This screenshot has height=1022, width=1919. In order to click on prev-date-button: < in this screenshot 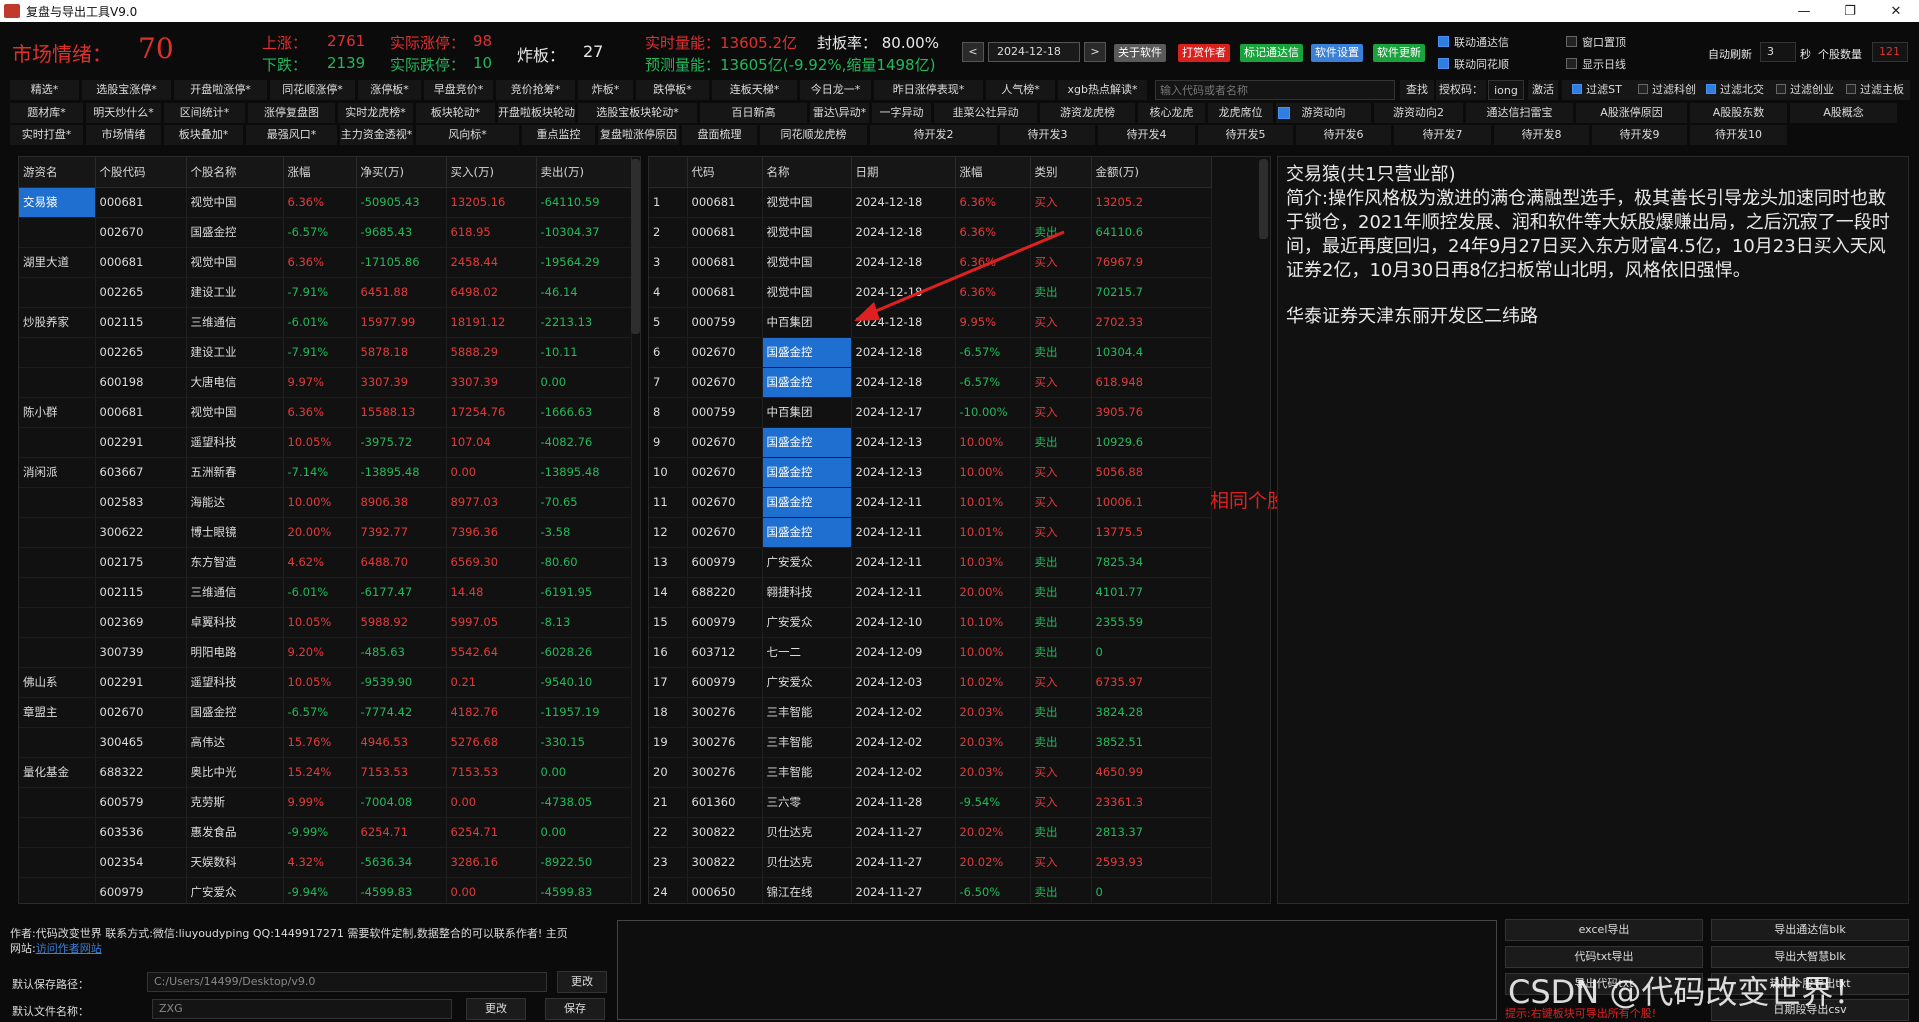, I will do `click(973, 52)`.